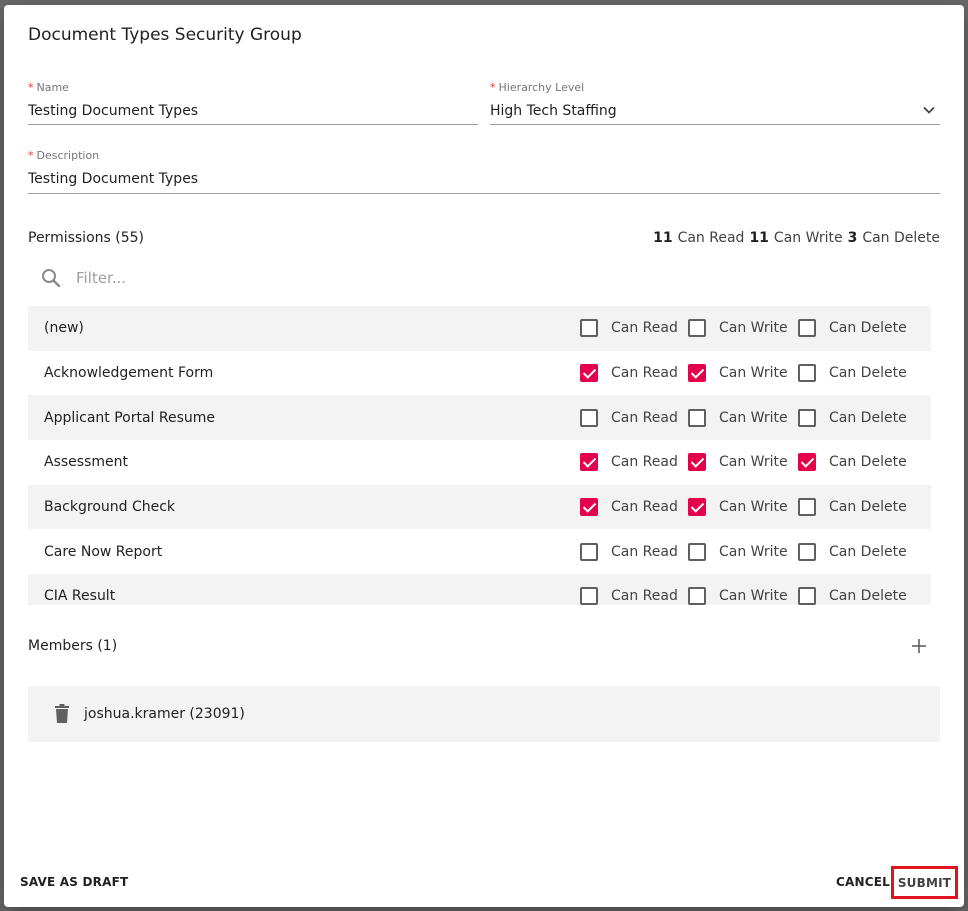 The width and height of the screenshot is (968, 911). I want to click on save-as-draft-button: SAVE AS DRAFT, so click(74, 882).